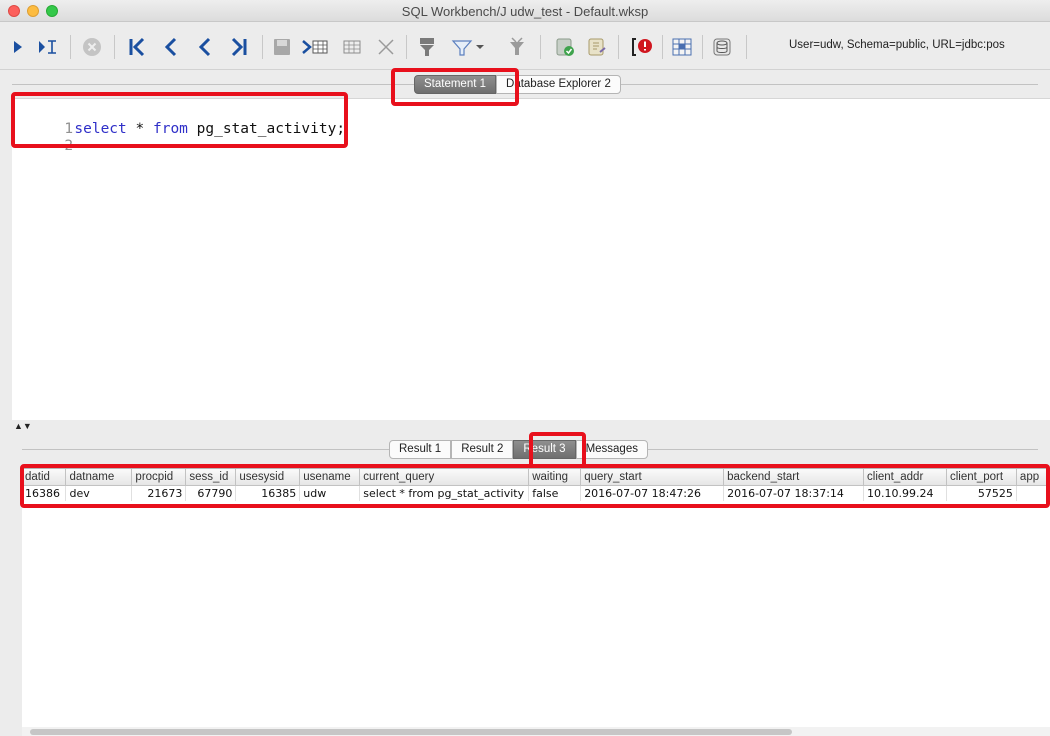 The height and width of the screenshot is (736, 1050). Describe the element at coordinates (565, 47) in the screenshot. I see `commit-icon` at that location.